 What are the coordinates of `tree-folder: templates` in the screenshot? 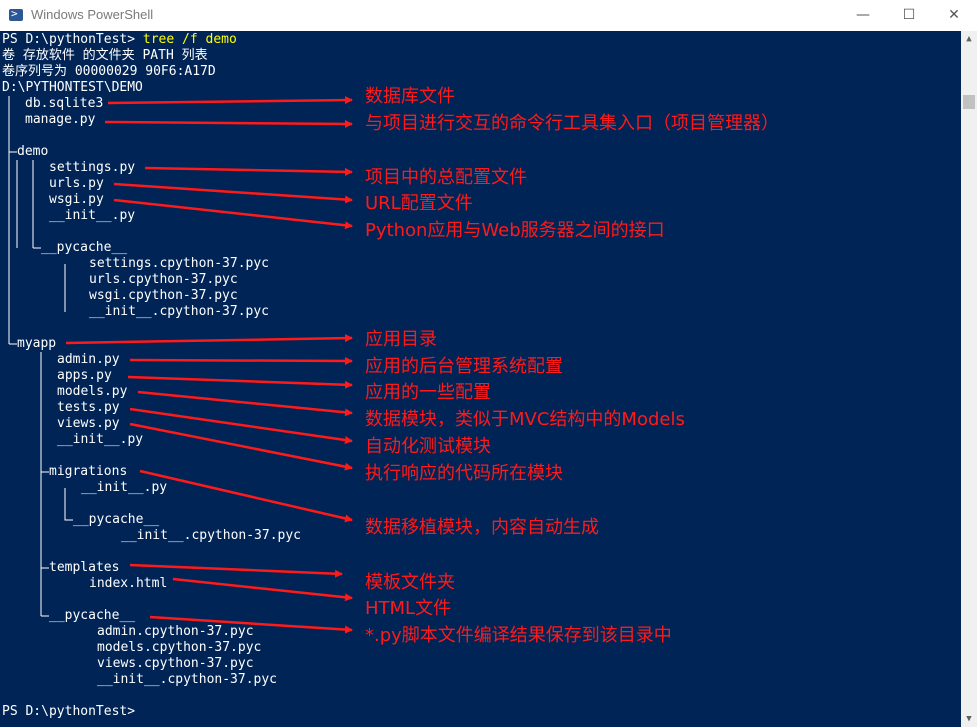 It's located at (84, 567).